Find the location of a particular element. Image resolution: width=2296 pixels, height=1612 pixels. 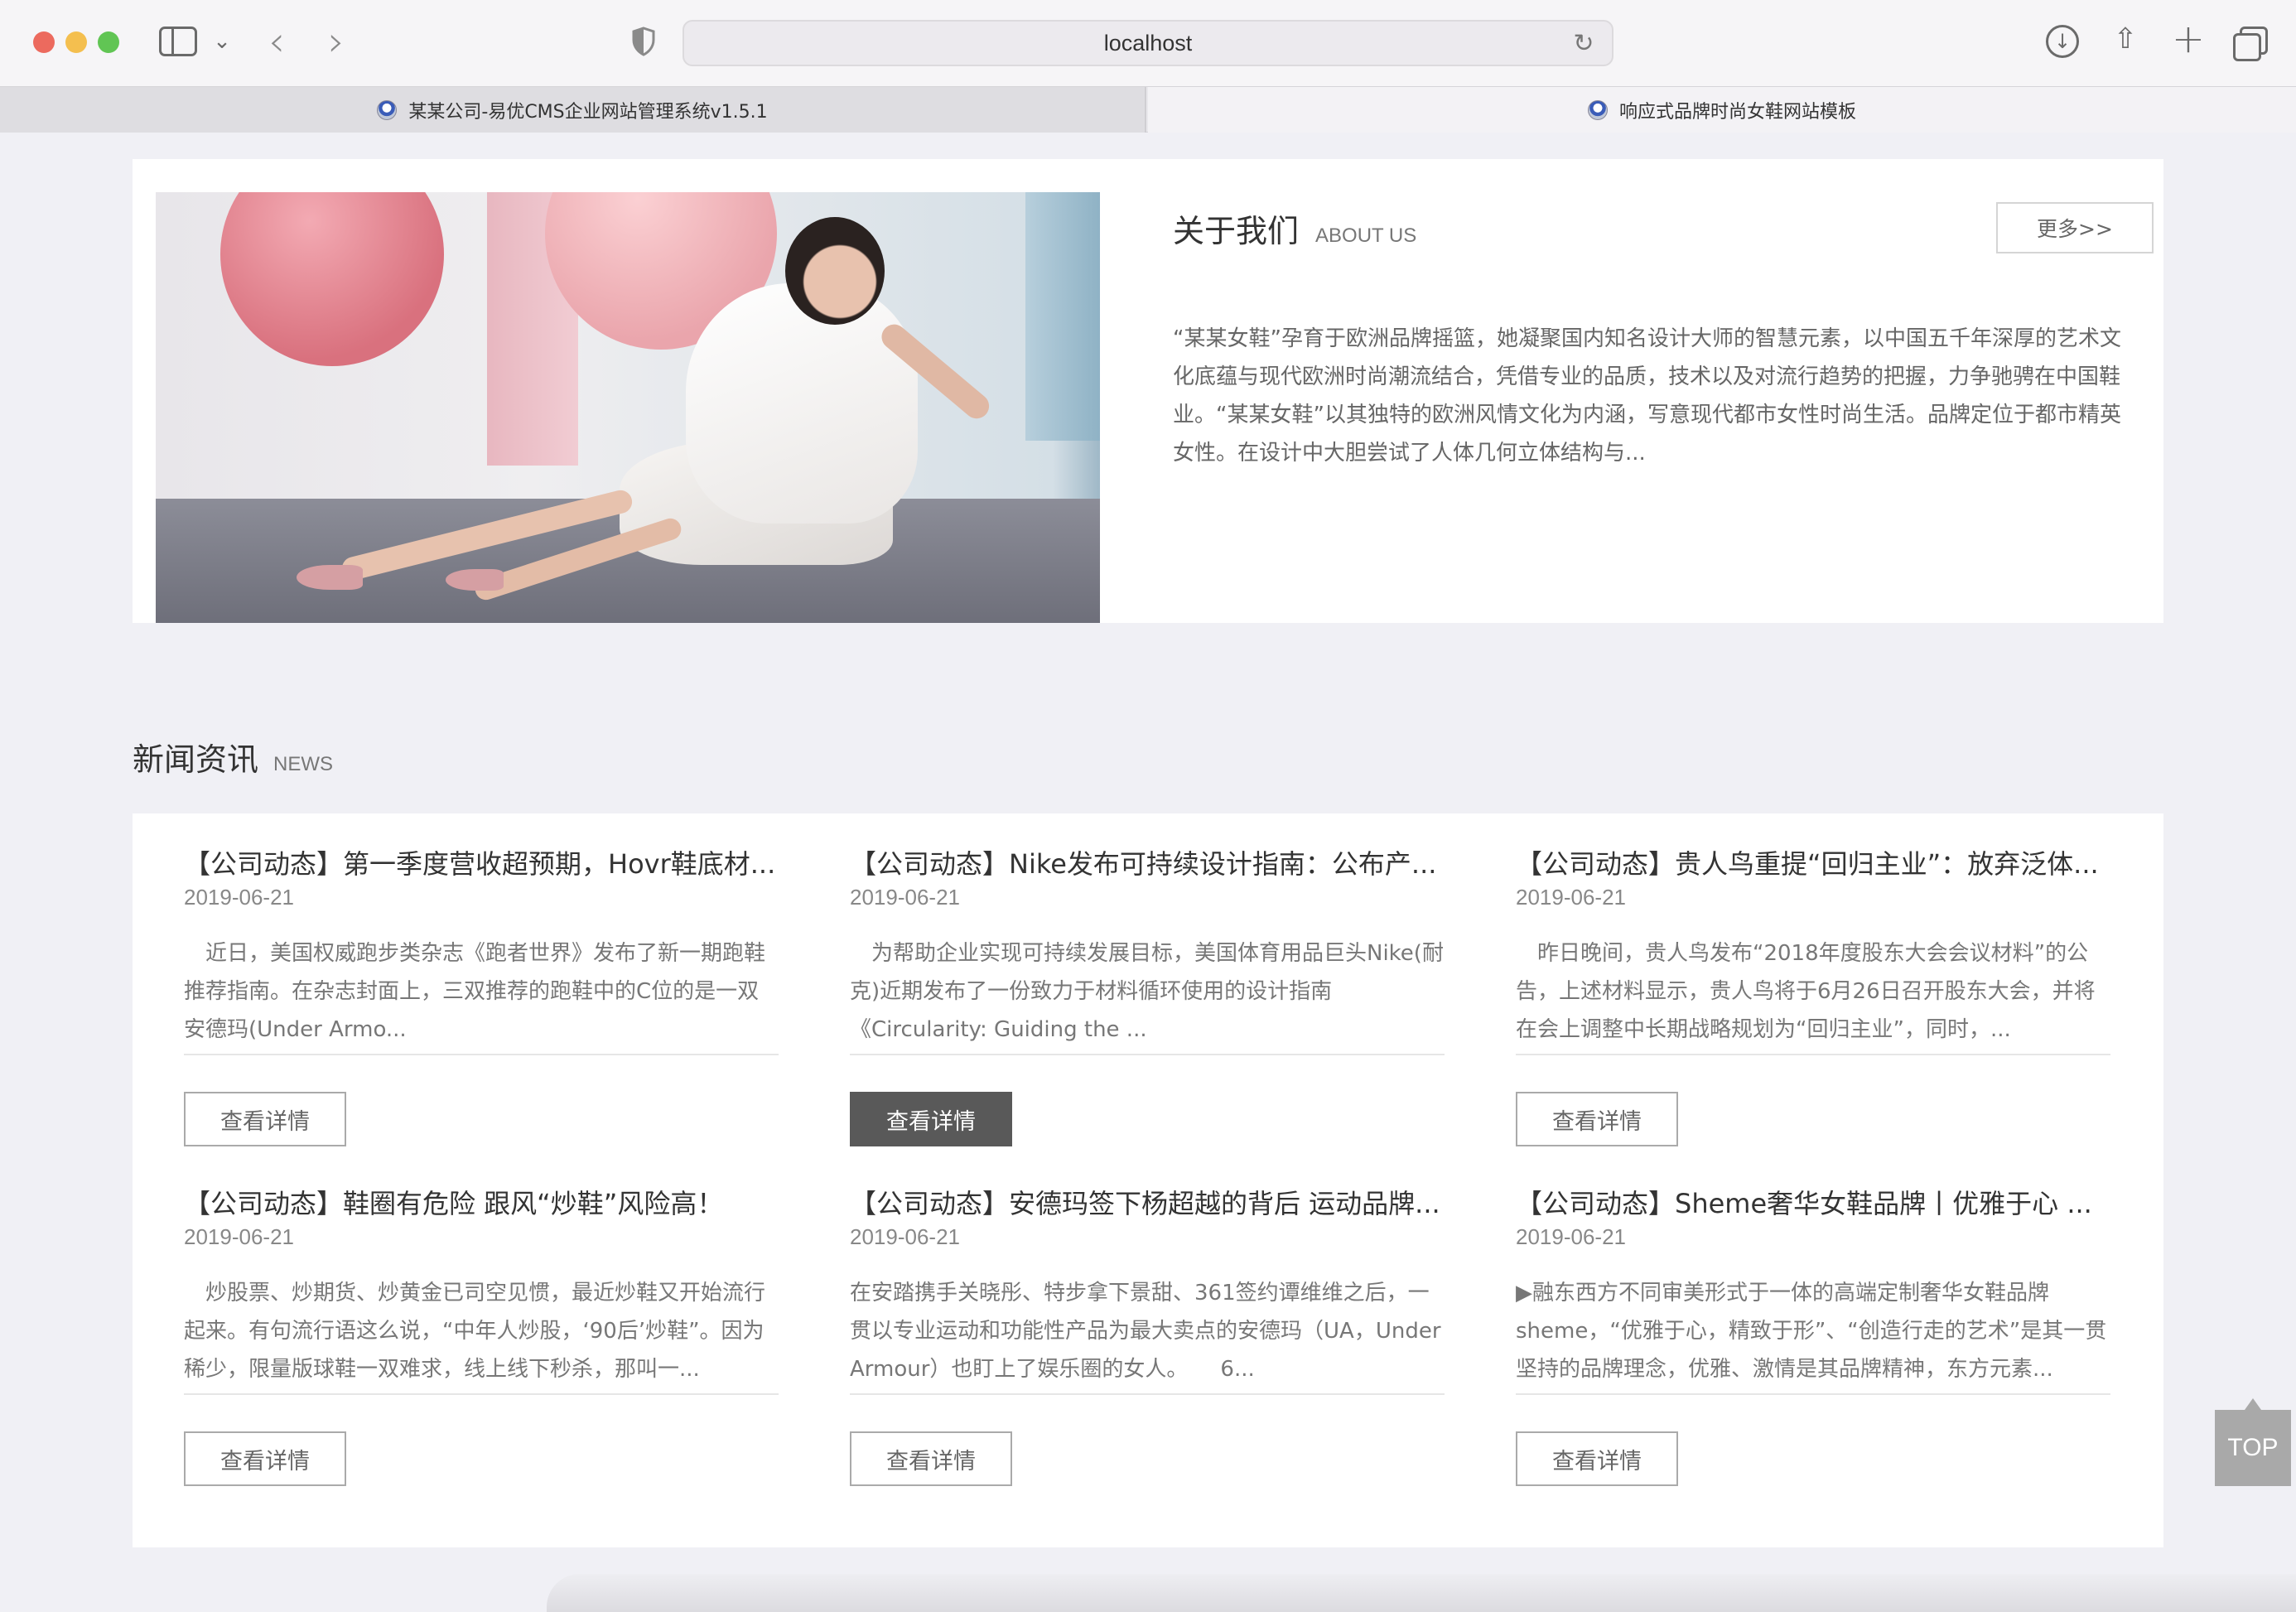

about-heading: 关于我们 ABOUT US is located at coordinates (1294, 228).